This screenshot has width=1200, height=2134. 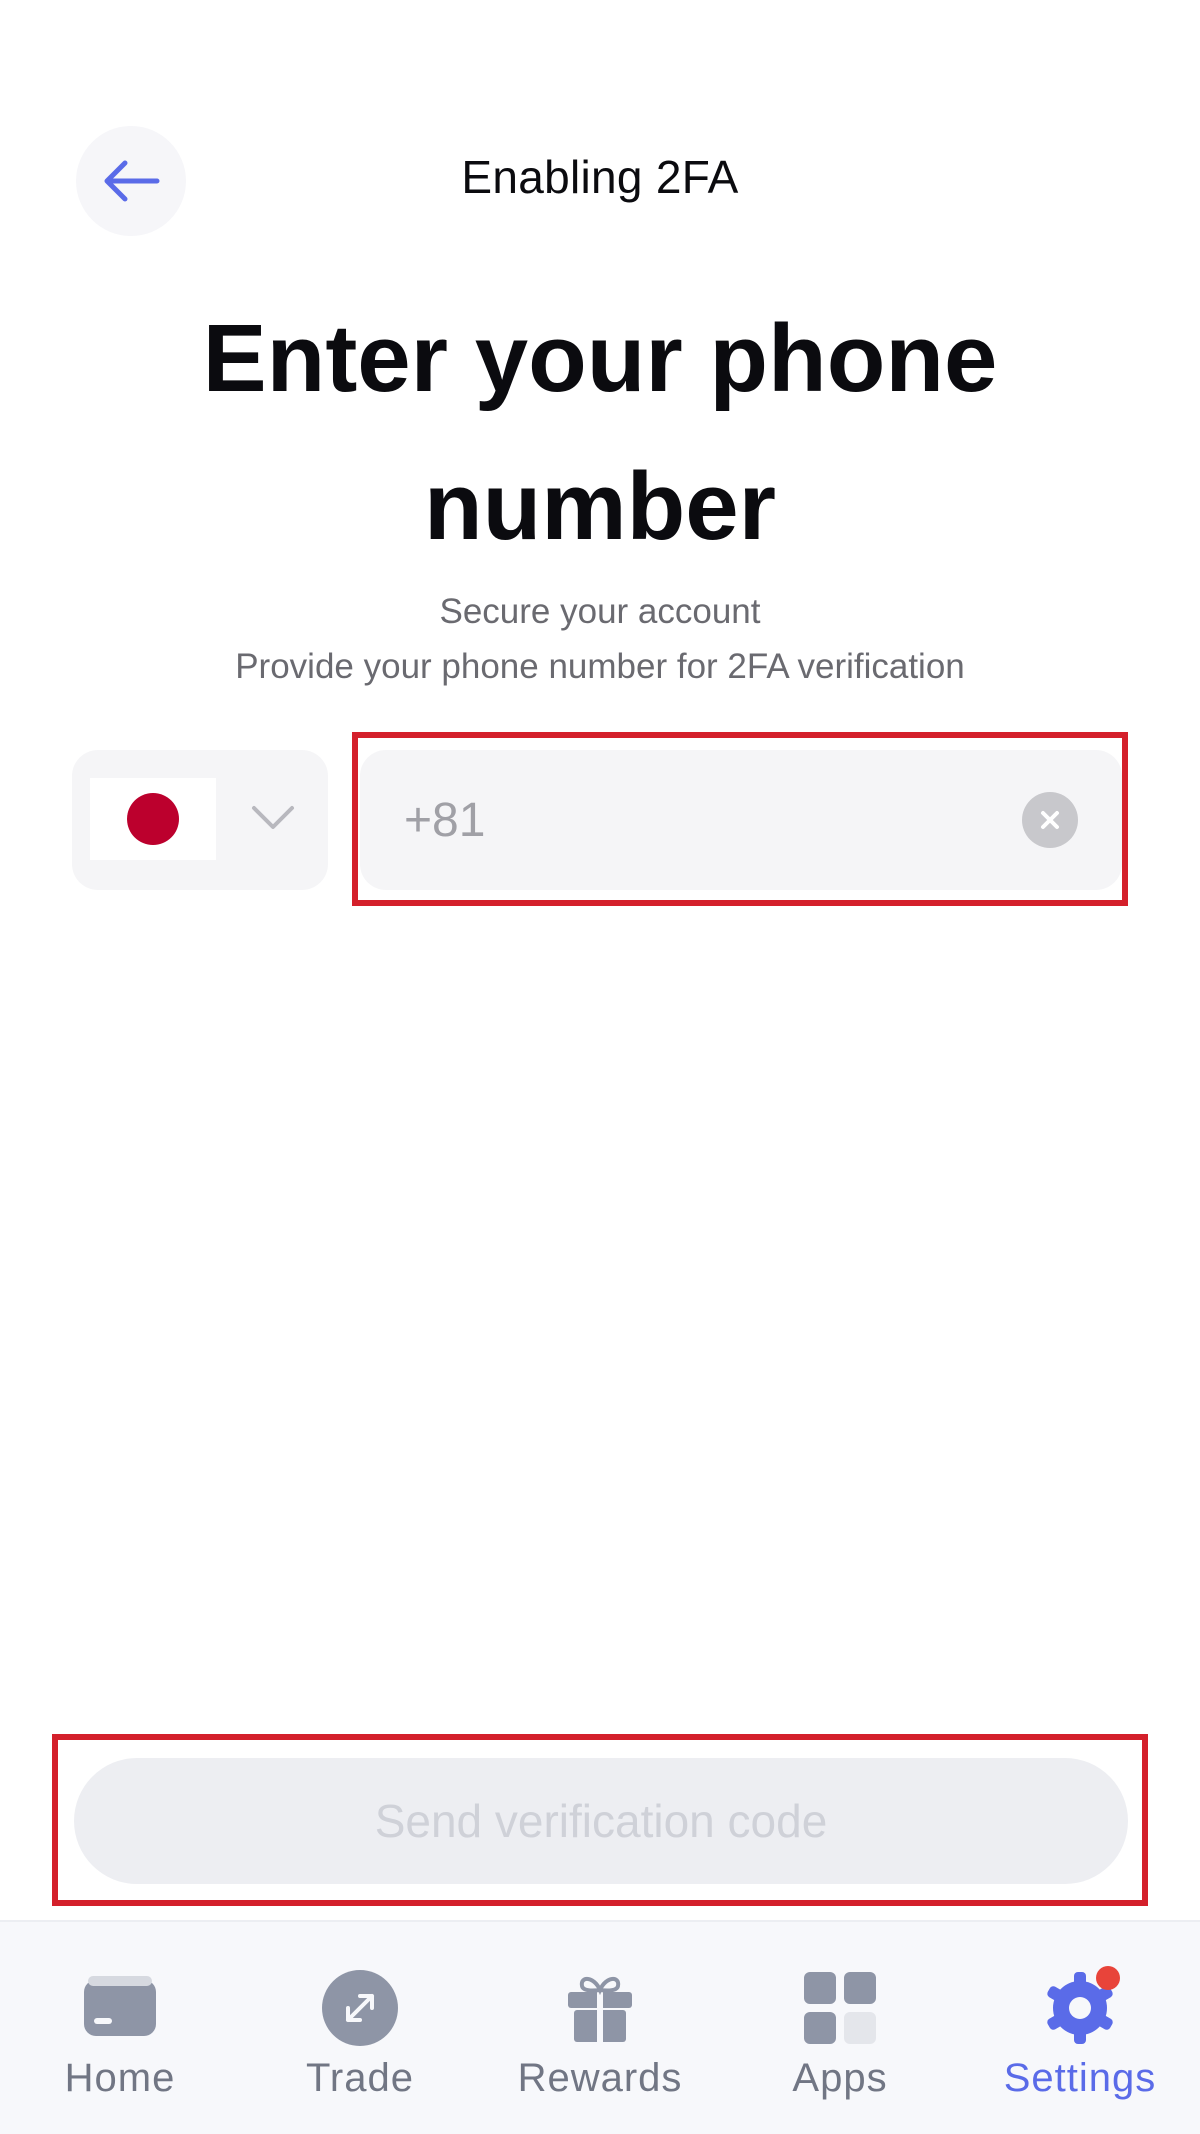 I want to click on nav-item-rewards: Rewards, so click(x=600, y=2035).